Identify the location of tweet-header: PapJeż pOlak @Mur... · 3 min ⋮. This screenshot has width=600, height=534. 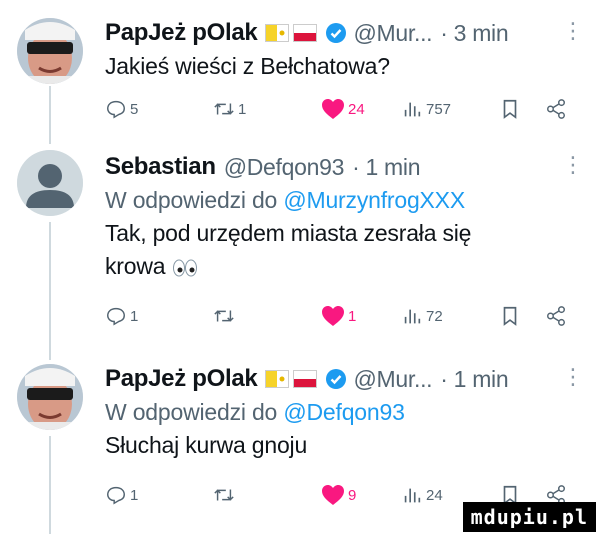
(346, 33).